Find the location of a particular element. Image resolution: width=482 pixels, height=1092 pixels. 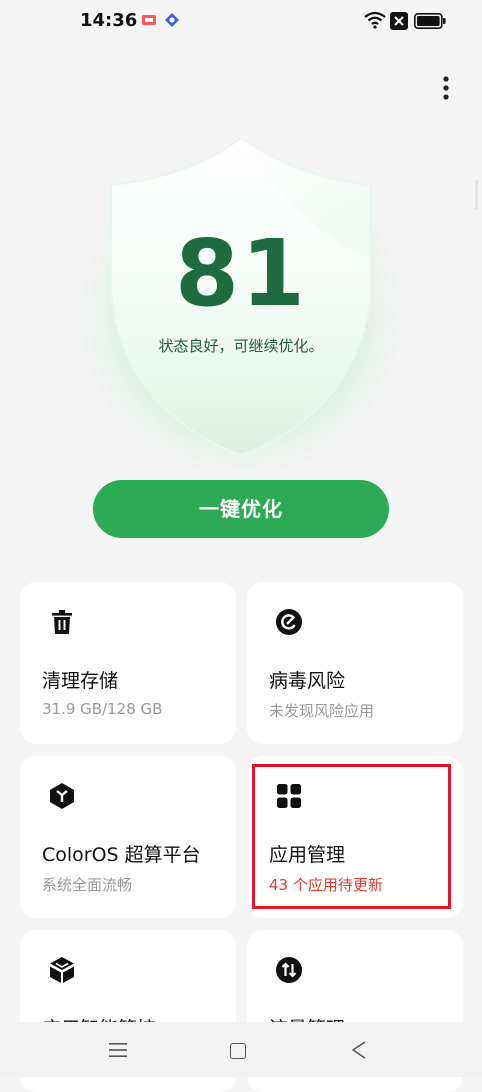

card-coloros-computing: ColorOS 超算平台 系统全面流畅 is located at coordinates (128, 837).